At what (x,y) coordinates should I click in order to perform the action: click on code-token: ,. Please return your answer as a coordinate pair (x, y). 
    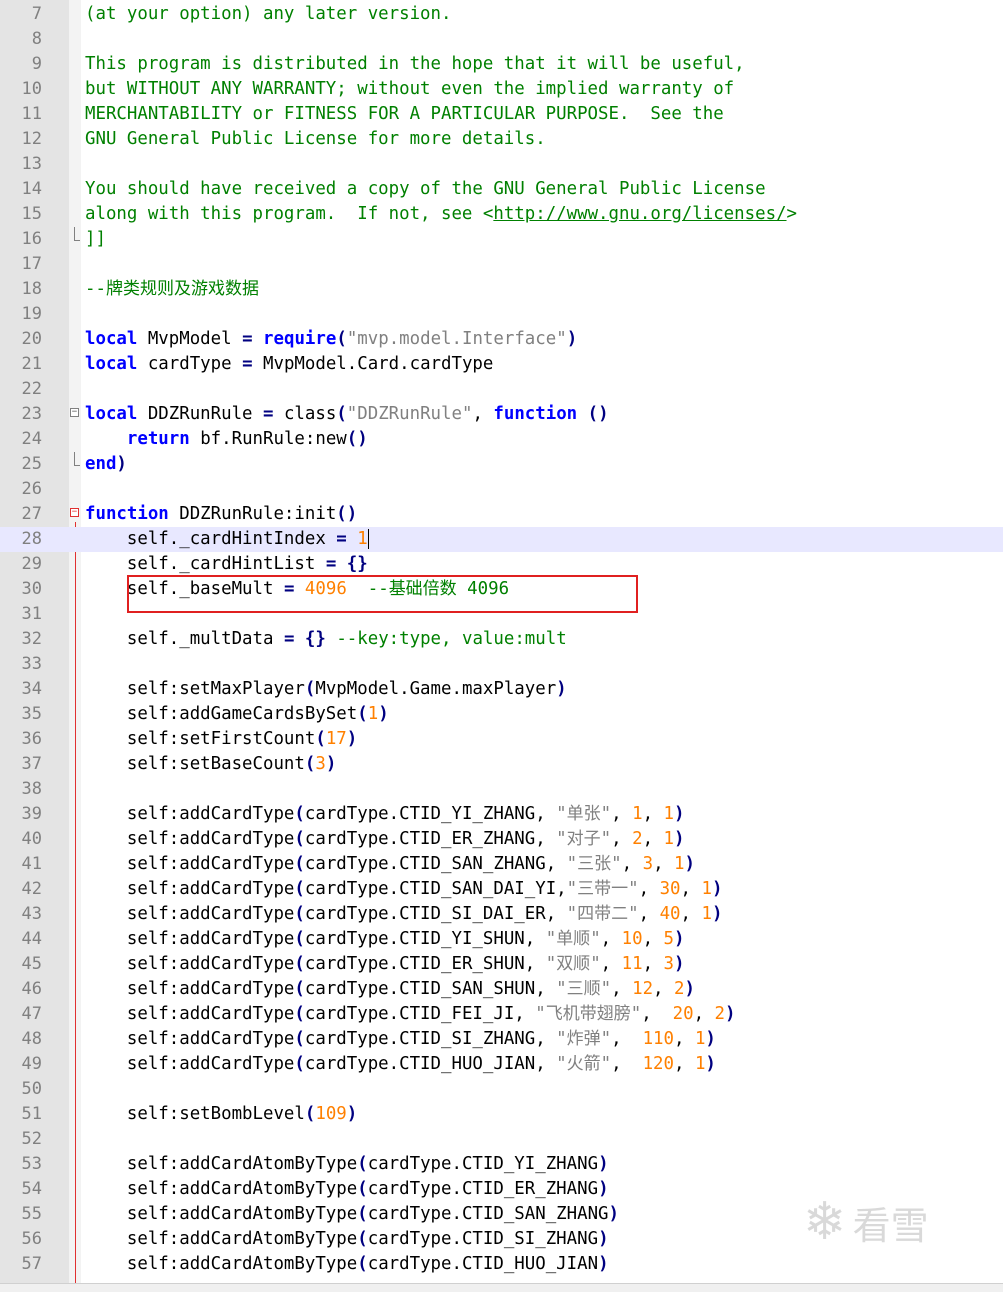
    Looking at the image, I should click on (622, 989).